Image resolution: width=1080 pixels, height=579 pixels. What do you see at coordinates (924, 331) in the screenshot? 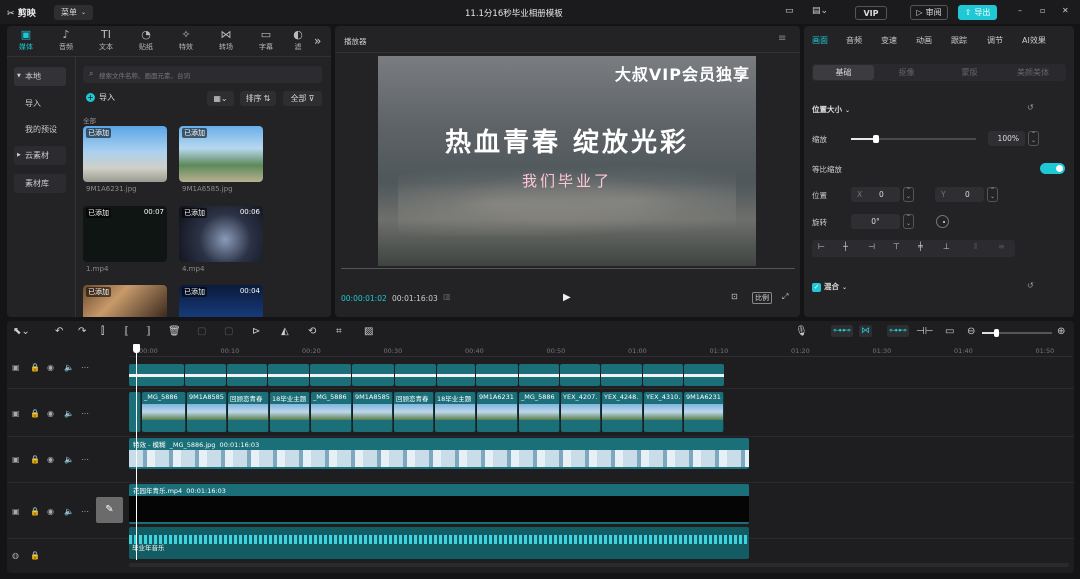
I see `snap-icon: ⊣⊢` at bounding box center [924, 331].